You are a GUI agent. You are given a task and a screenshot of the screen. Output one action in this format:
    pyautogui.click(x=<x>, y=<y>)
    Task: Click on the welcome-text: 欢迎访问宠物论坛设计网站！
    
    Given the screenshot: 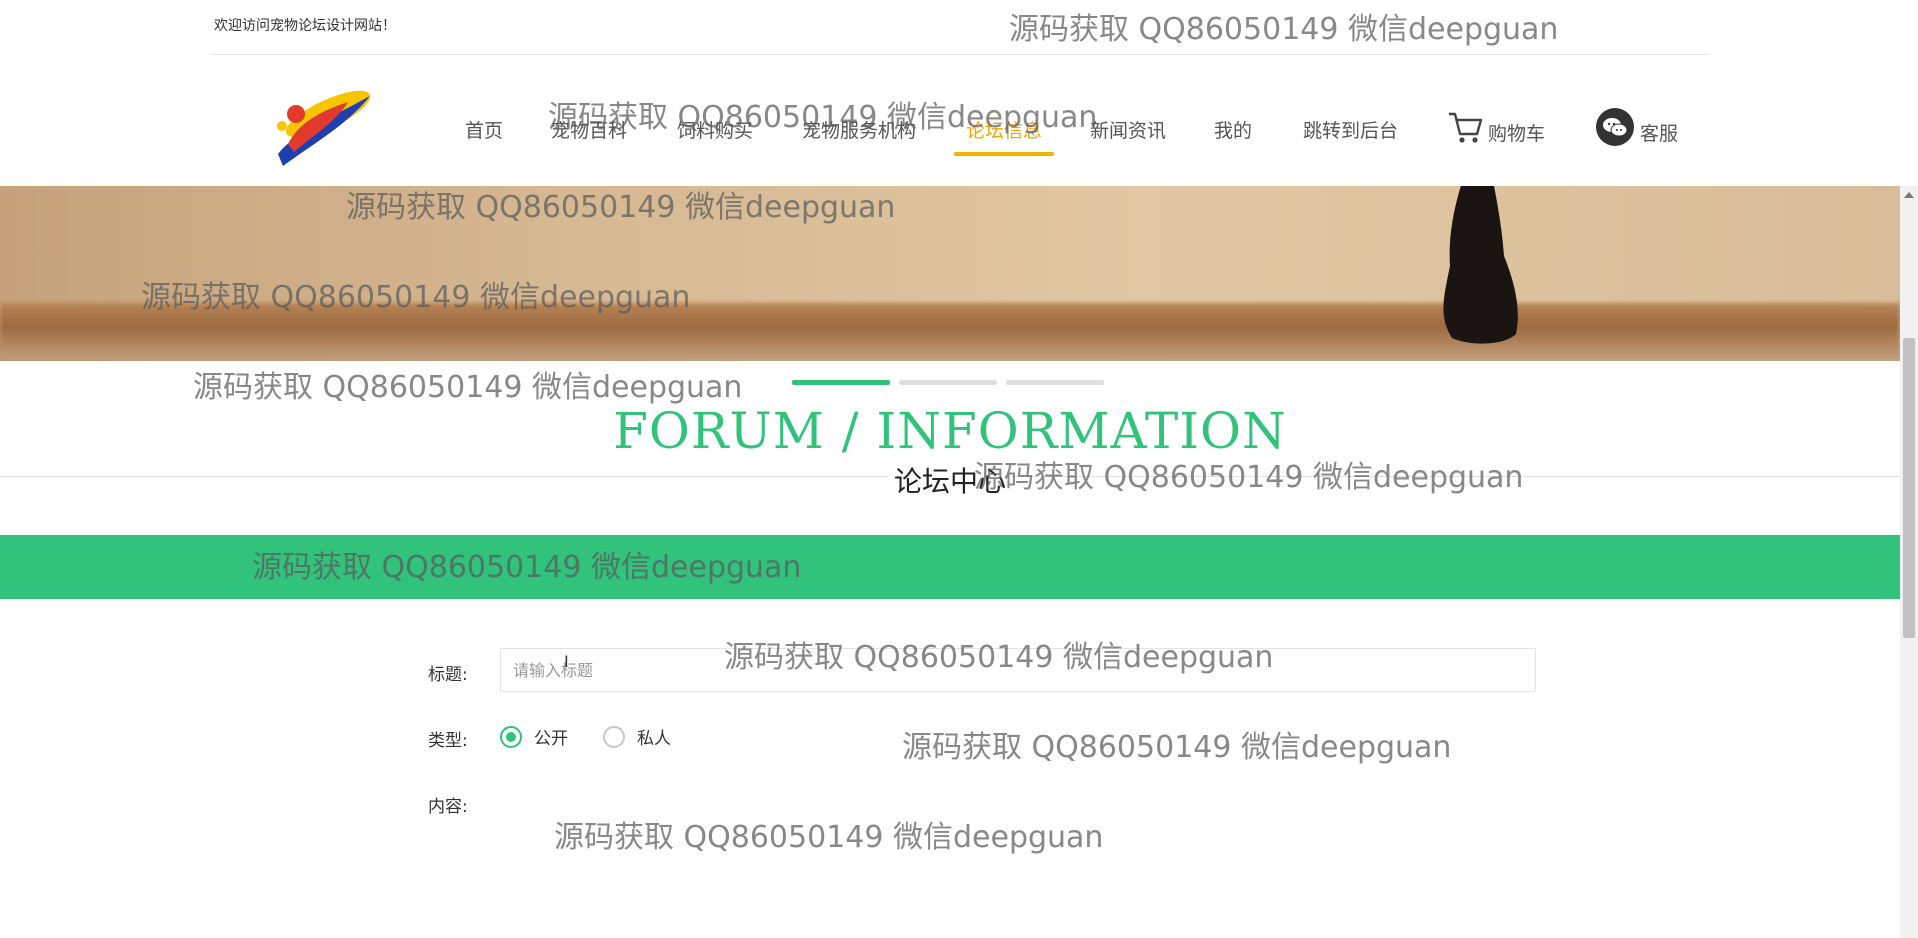 What is the action you would take?
    pyautogui.click(x=305, y=26)
    